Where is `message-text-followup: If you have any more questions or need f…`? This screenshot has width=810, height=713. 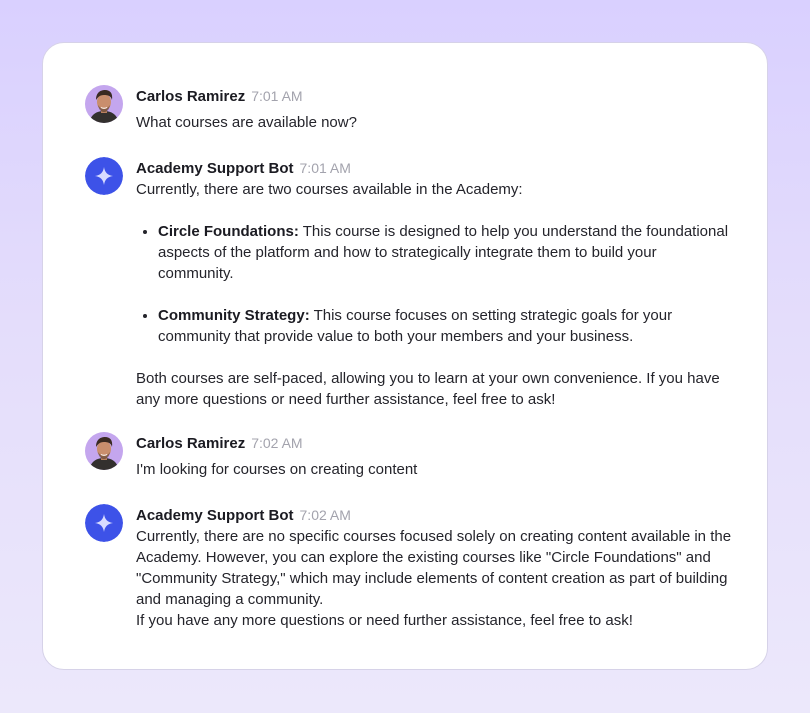 message-text-followup: If you have any more questions or need f… is located at coordinates (384, 620).